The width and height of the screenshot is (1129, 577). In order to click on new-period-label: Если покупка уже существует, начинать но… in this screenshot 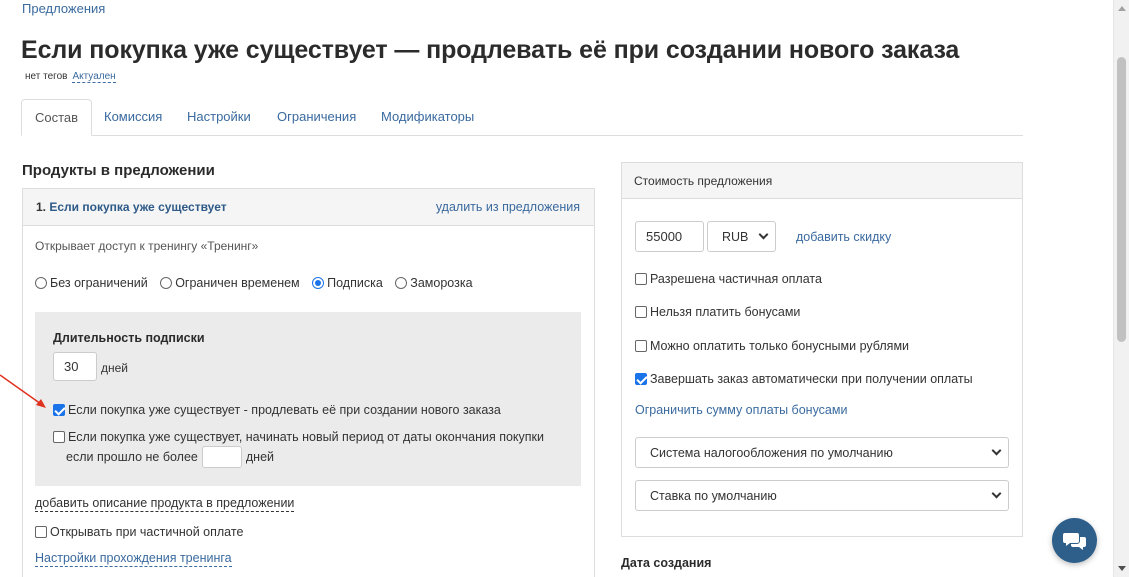, I will do `click(306, 437)`.